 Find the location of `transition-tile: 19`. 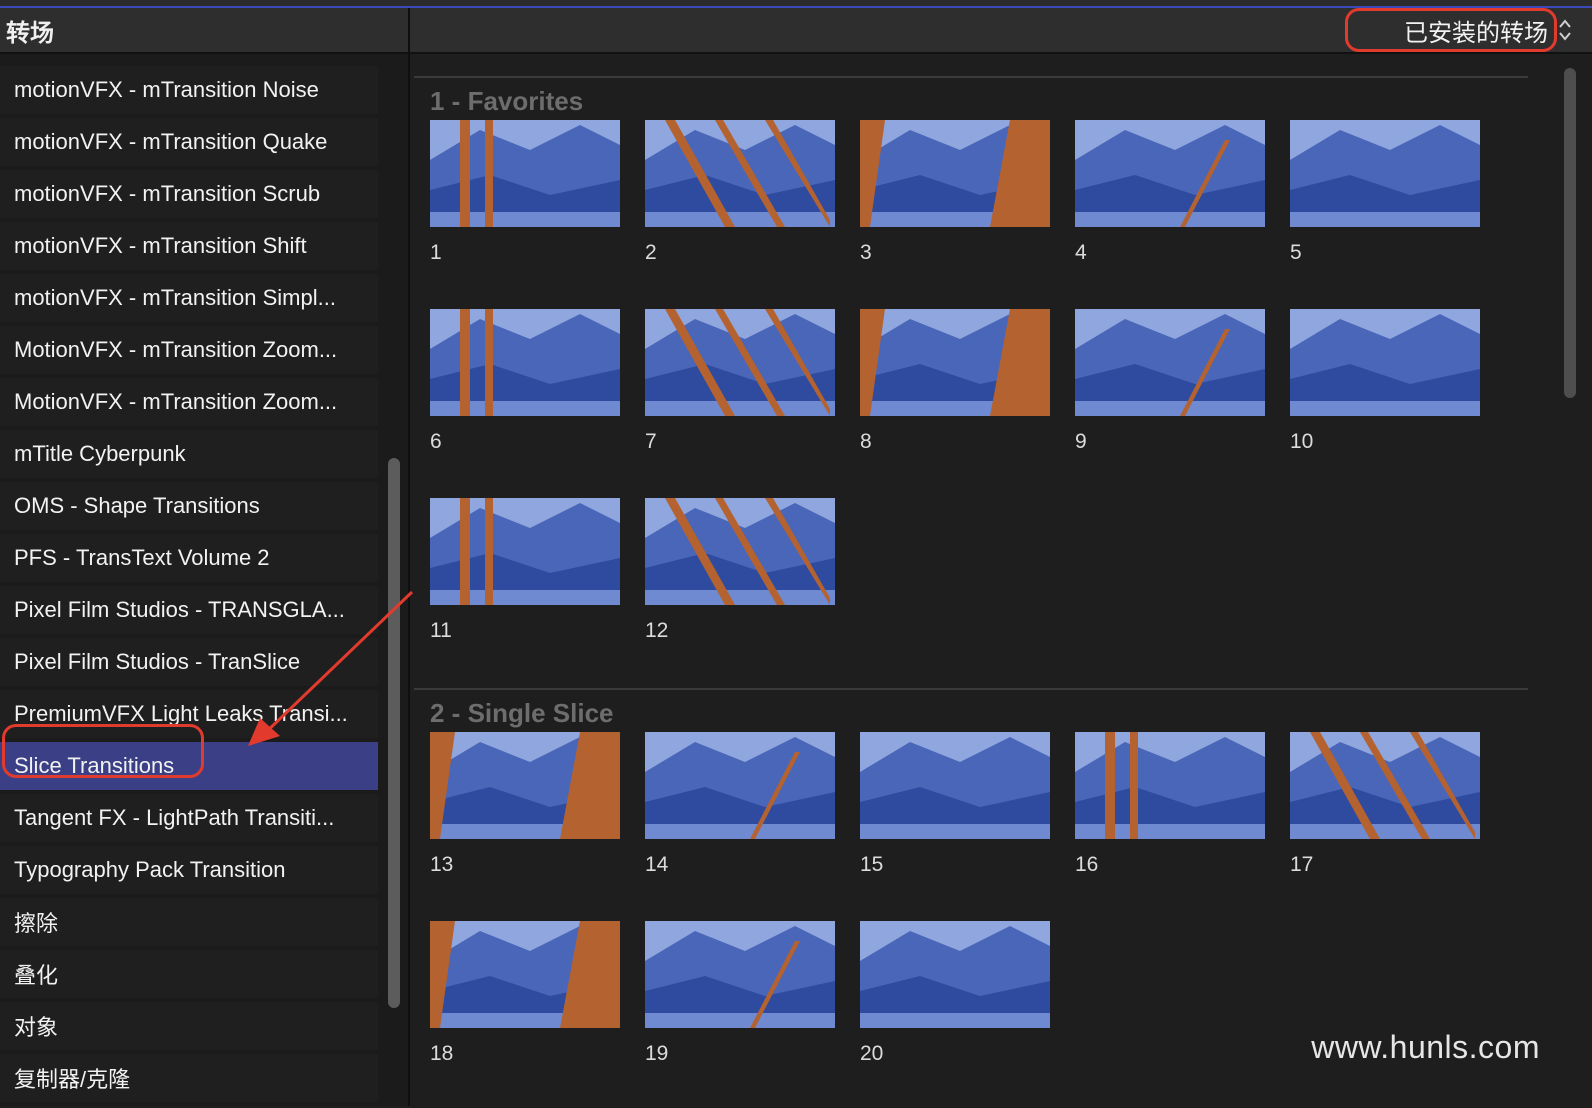

transition-tile: 19 is located at coordinates (740, 993).